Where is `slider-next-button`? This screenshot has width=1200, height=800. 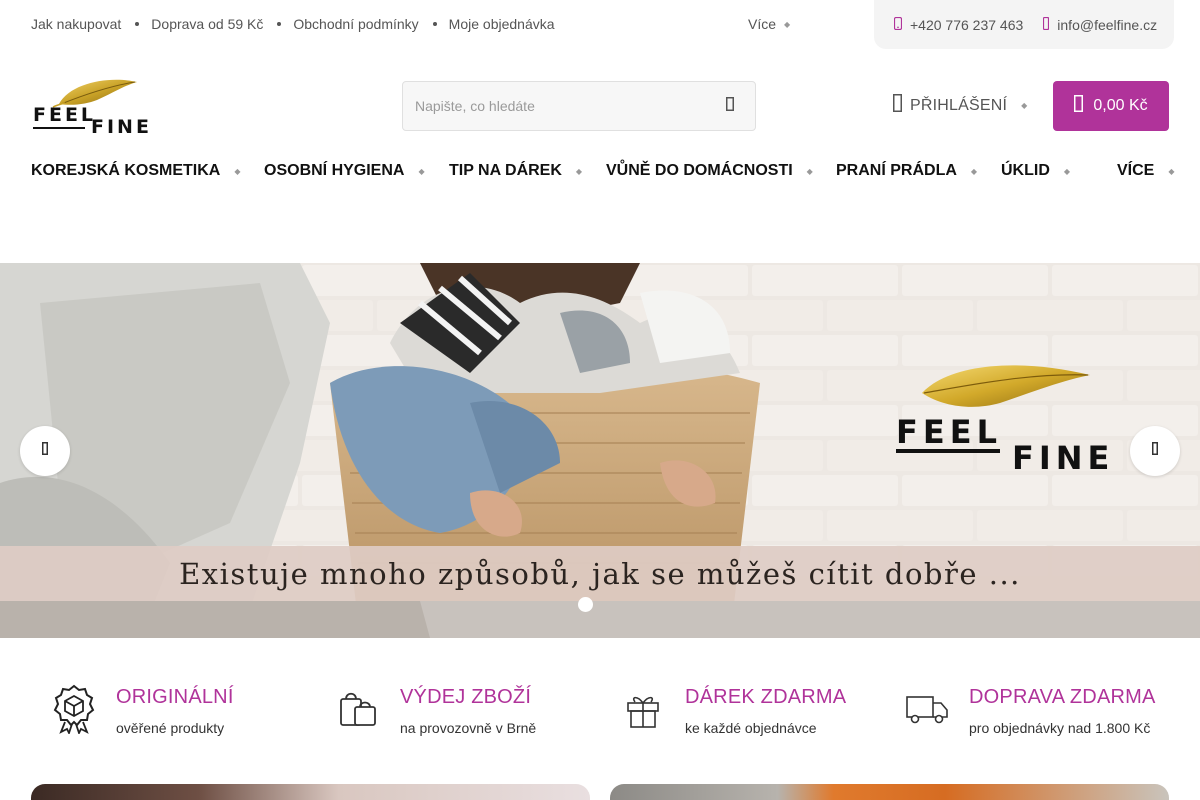
slider-next-button is located at coordinates (1155, 451).